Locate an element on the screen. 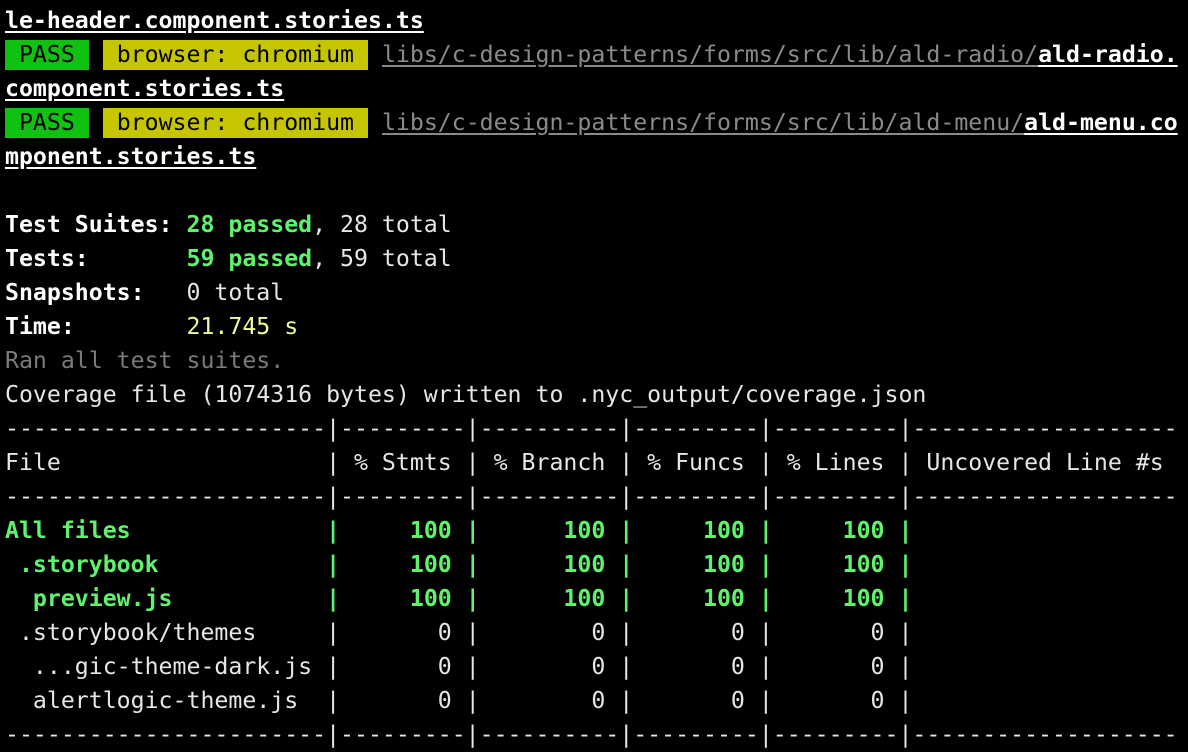 Image resolution: width=1188 pixels, height=752 pixels. table-row: alertlogic-theme.js | 0 | 0 | 0 | 0 | is located at coordinates (596, 701).